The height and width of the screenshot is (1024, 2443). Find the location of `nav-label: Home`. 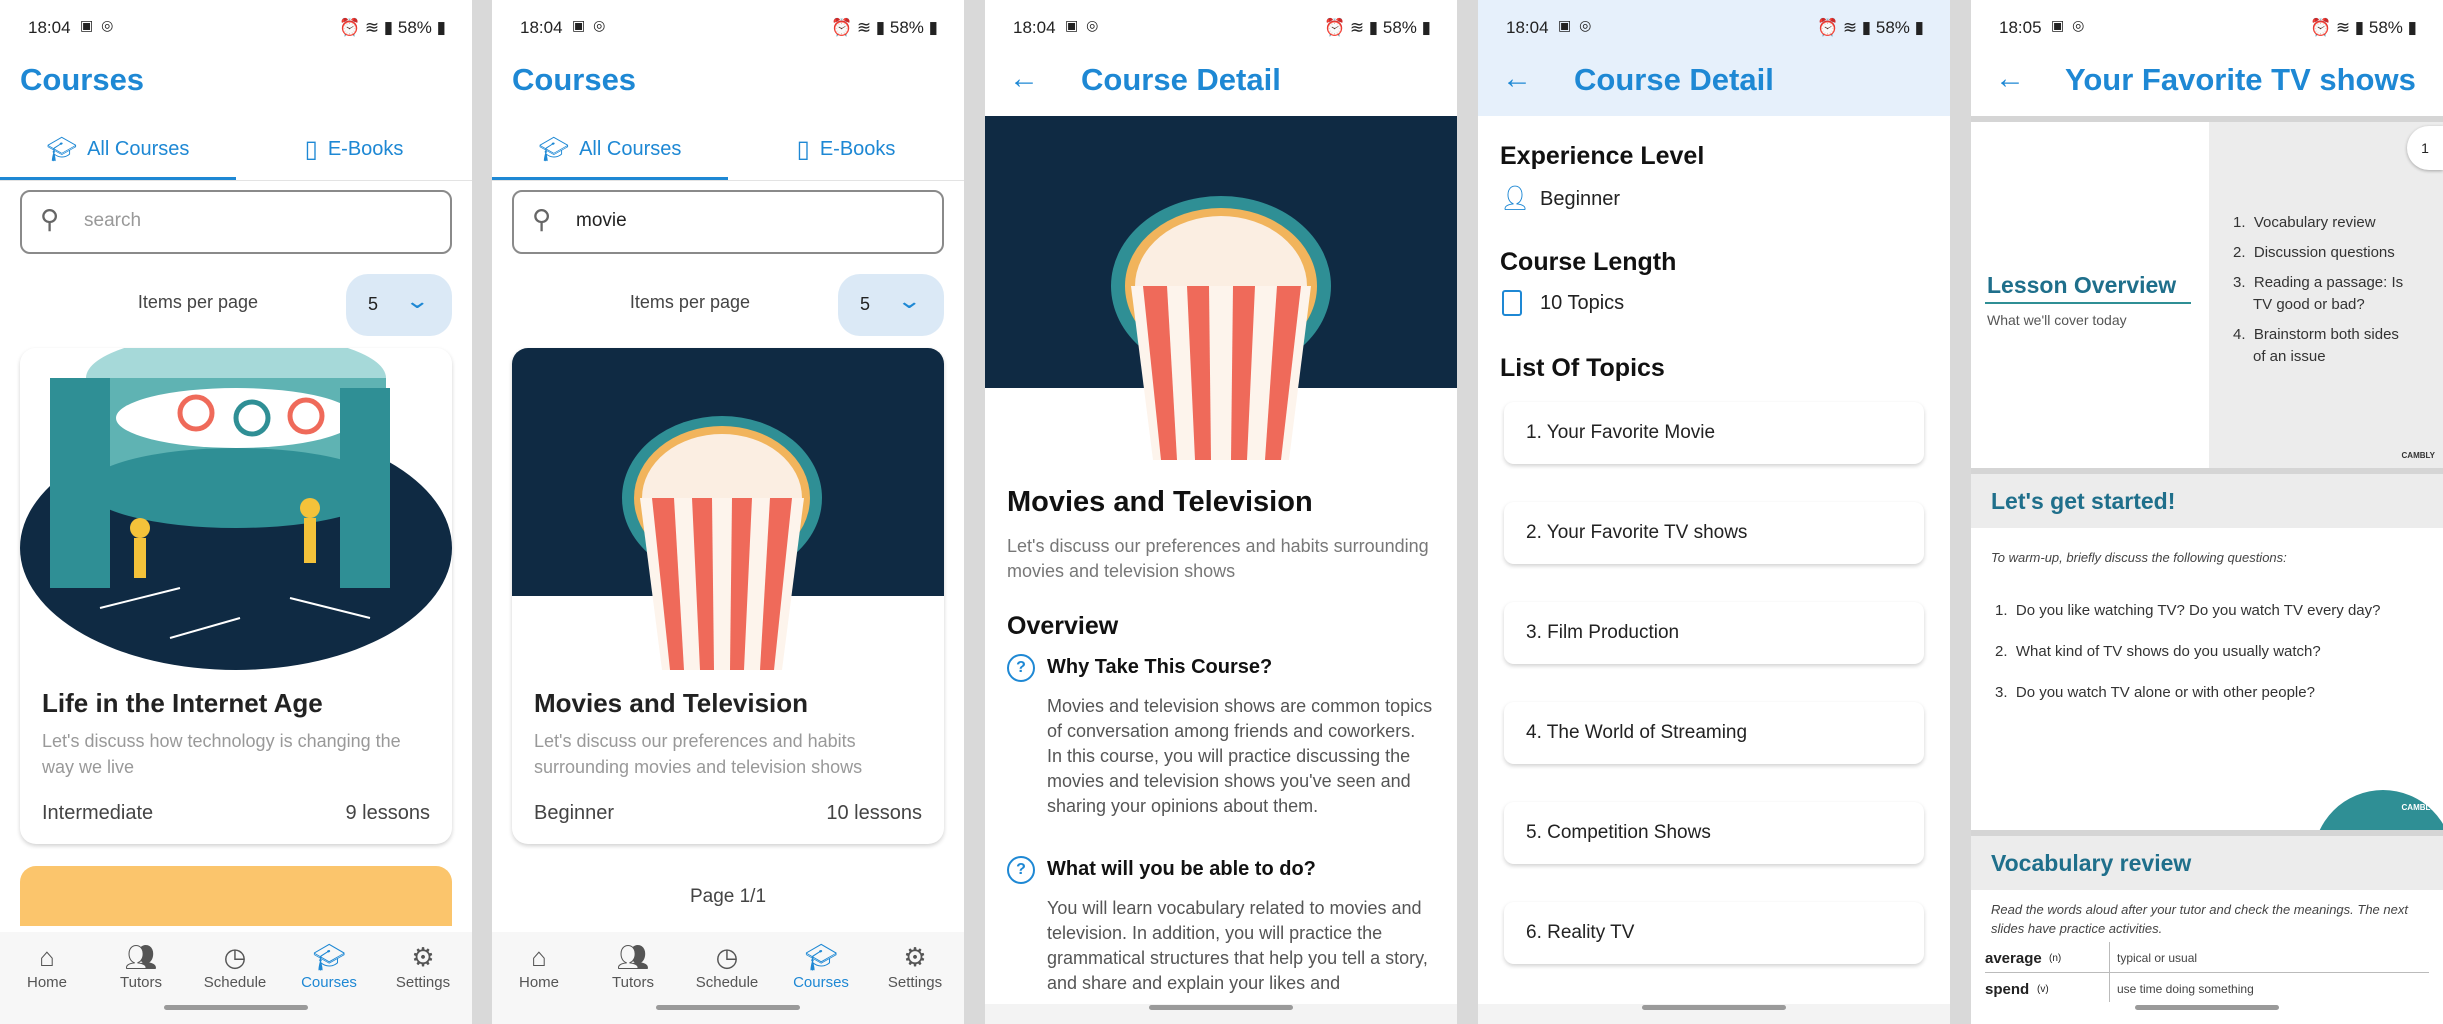

nav-label: Home is located at coordinates (46, 982).